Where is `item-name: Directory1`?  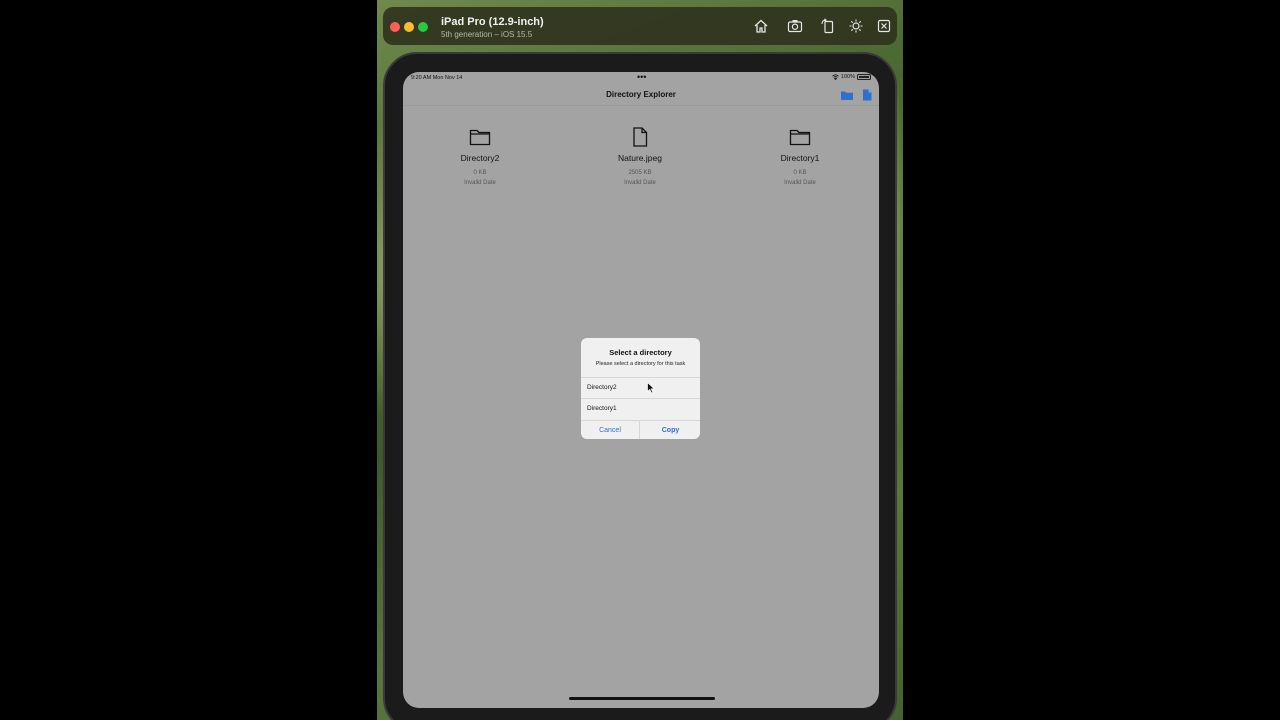
item-name: Directory1 is located at coordinates (800, 158).